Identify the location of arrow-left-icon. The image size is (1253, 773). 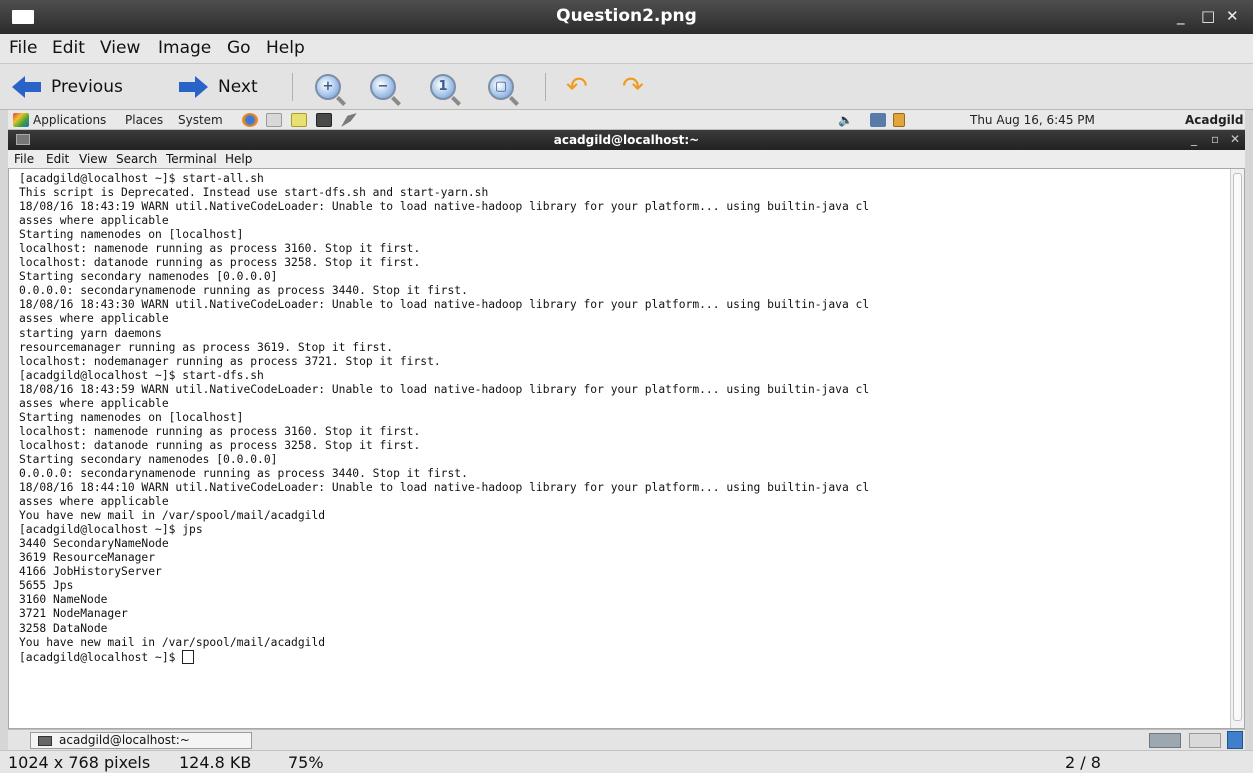
(18, 87).